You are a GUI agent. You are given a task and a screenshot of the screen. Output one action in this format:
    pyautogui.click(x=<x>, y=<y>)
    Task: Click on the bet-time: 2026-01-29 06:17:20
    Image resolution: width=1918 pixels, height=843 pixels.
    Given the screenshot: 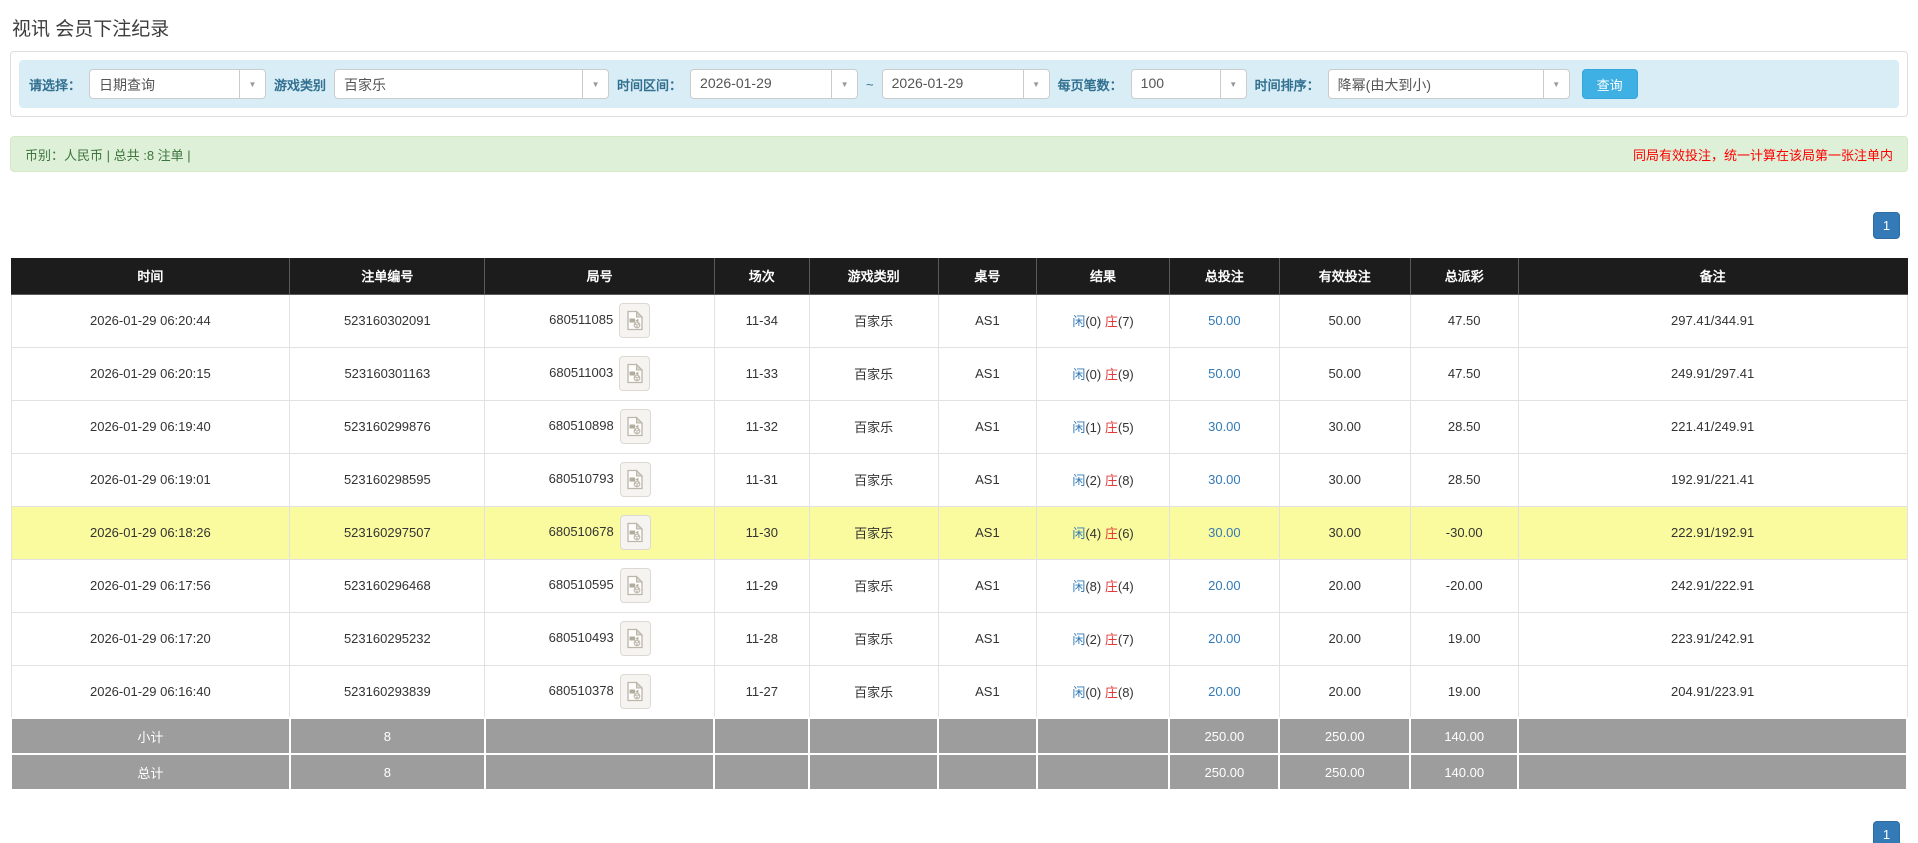 What is the action you would take?
    pyautogui.click(x=150, y=638)
    